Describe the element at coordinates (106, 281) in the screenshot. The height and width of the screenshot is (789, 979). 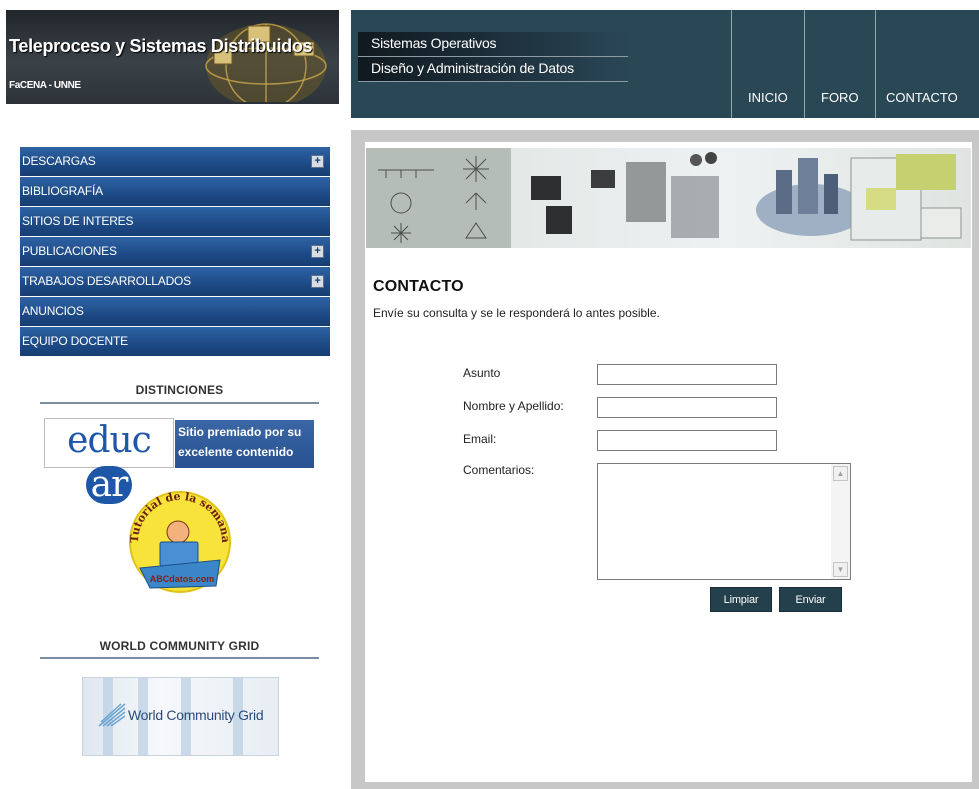
I see `sidebar-item-label: TRABAJOS DESARROLLADOS` at that location.